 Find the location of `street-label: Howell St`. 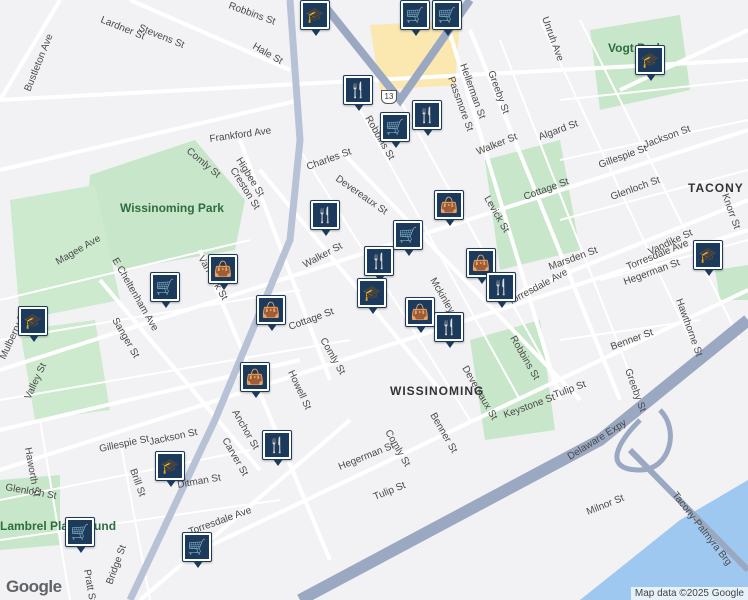

street-label: Howell St is located at coordinates (299, 390).